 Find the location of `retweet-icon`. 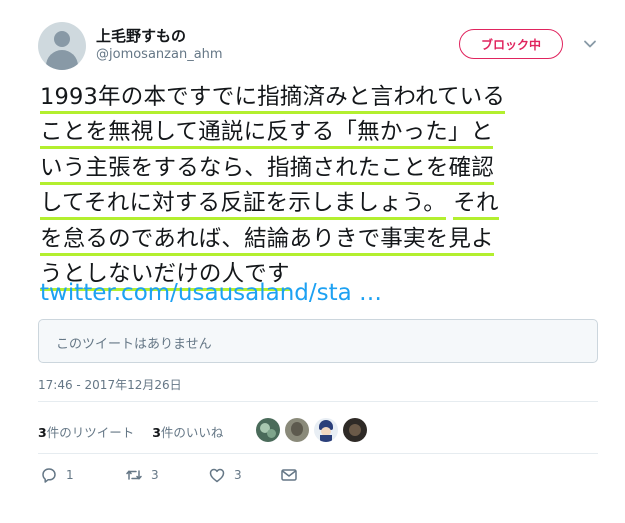

retweet-icon is located at coordinates (134, 475).